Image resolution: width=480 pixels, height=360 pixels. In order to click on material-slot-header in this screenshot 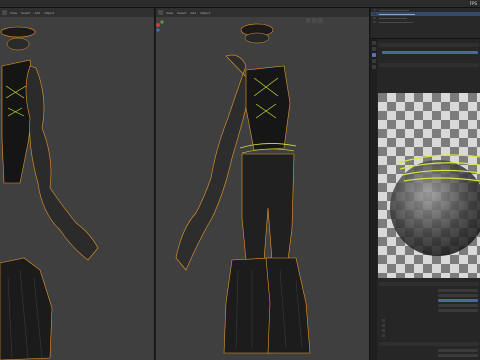, I will do `click(429, 45)`.